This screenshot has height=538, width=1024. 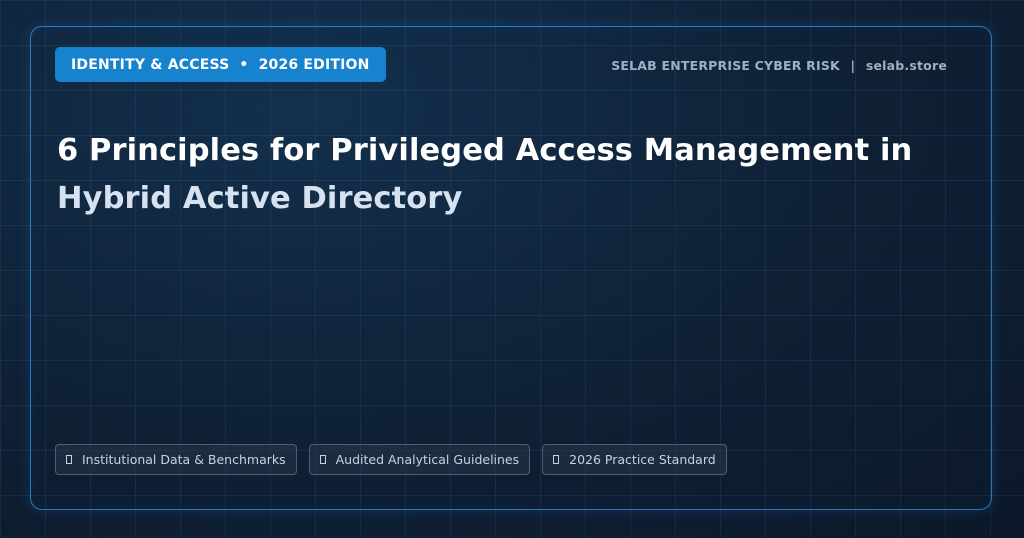 I want to click on pill-institutional-data: Institutional Data & Benchmarks, so click(x=176, y=459).